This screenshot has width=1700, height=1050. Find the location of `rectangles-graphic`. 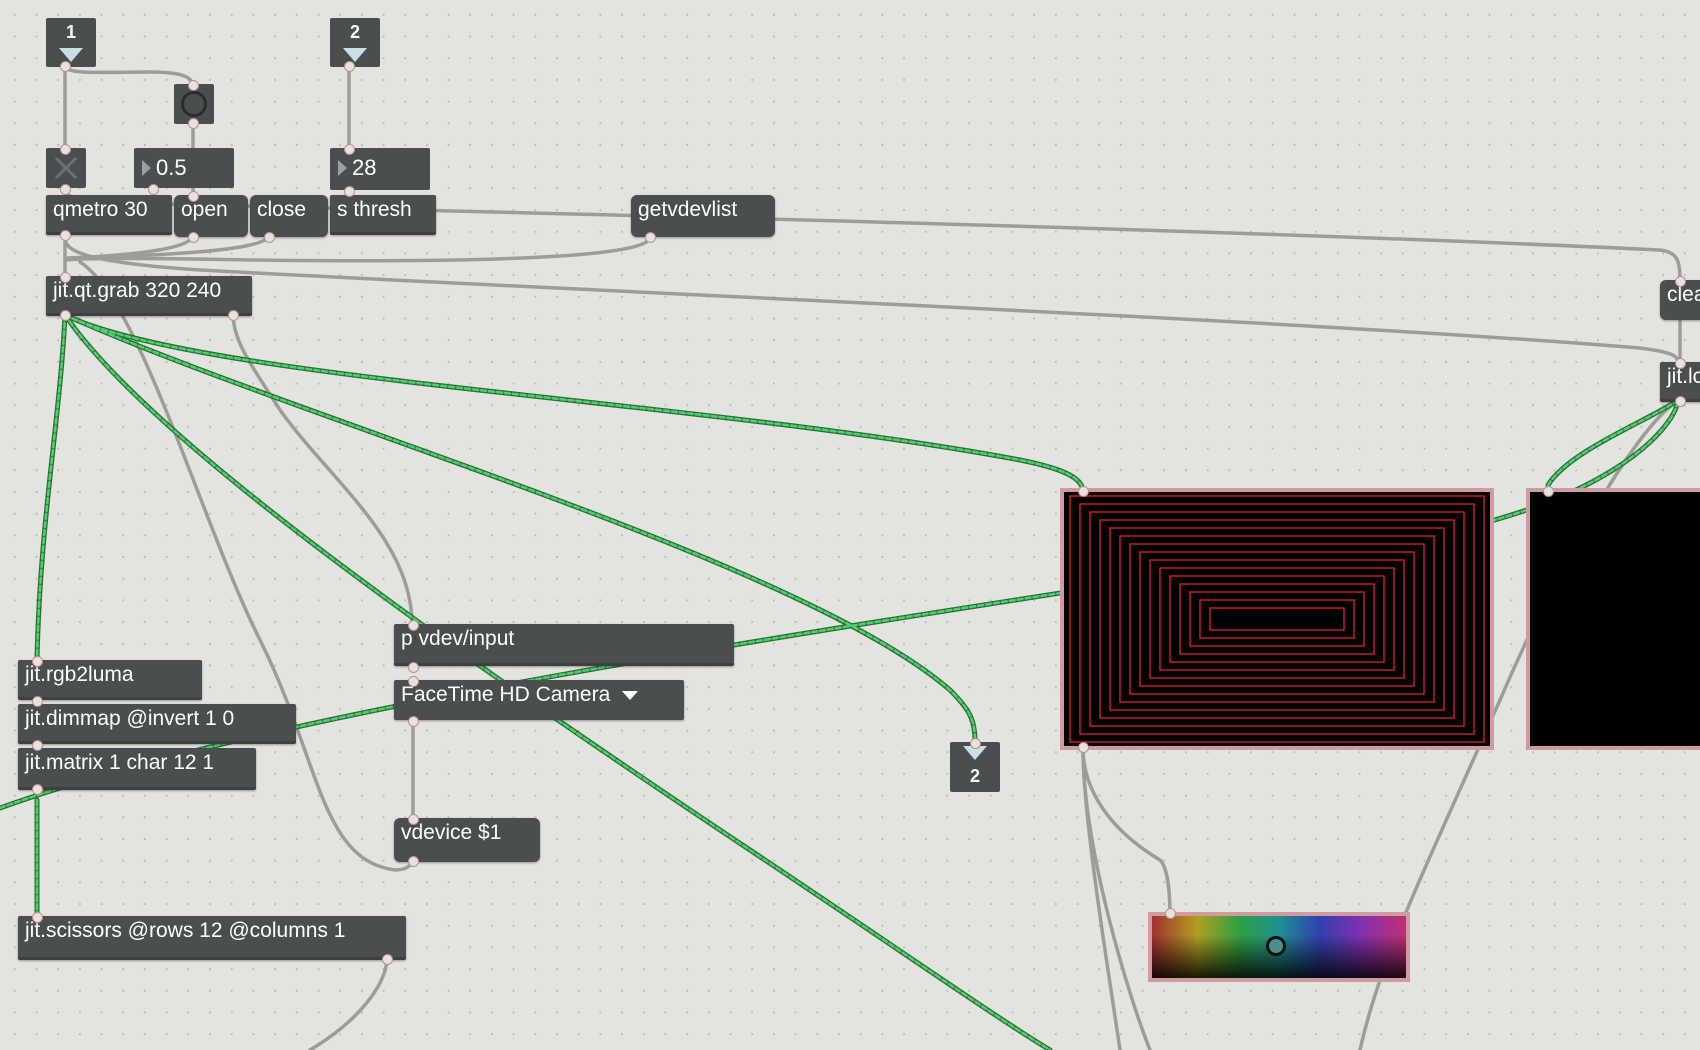

rectangles-graphic is located at coordinates (1277, 619).